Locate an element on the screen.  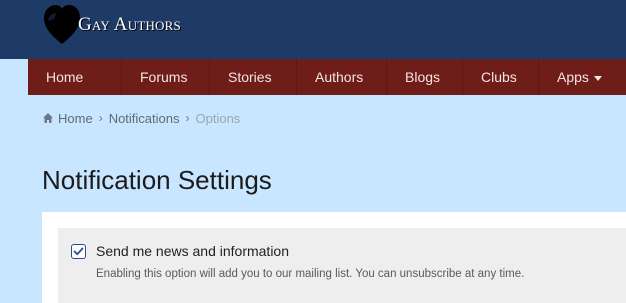
breadcrumb-options: Options is located at coordinates (218, 118).